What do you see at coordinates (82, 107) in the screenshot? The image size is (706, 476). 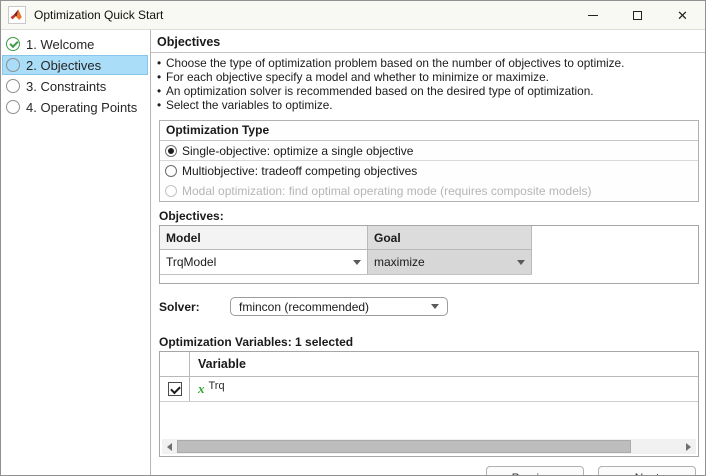 I see `step-label: 4. Operating Points` at bounding box center [82, 107].